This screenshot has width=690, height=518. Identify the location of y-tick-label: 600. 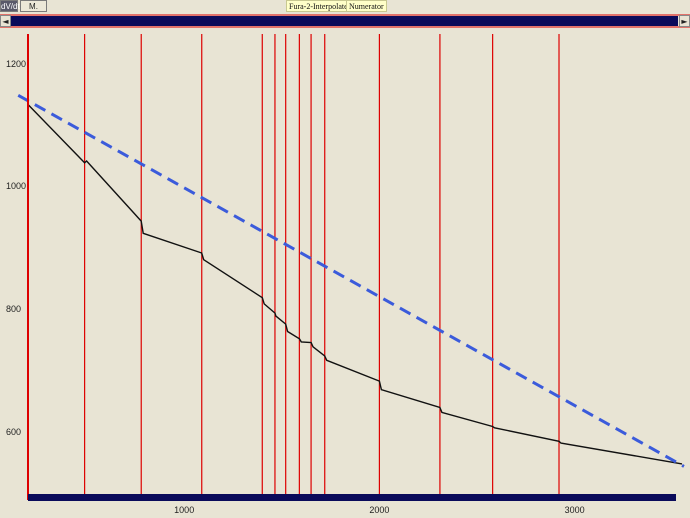
(14, 431).